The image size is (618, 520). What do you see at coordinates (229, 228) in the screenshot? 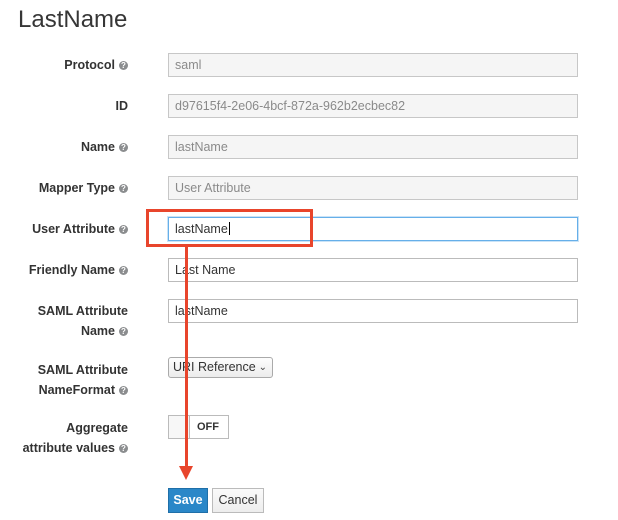
I see `annotation-highlight-box` at bounding box center [229, 228].